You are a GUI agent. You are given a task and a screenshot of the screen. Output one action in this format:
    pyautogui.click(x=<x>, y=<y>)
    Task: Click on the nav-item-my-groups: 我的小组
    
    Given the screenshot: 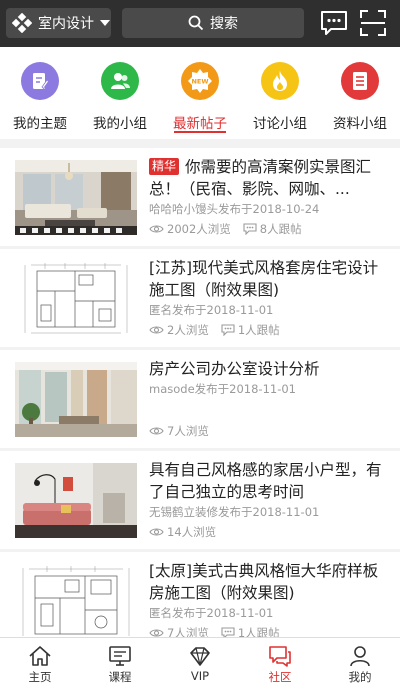 What is the action you would take?
    pyautogui.click(x=120, y=93)
    